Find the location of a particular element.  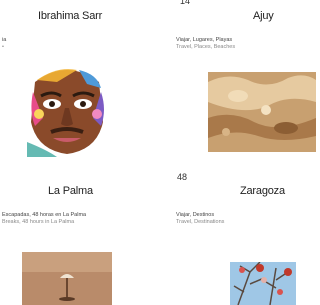

card-number: 14 is located at coordinates (185, 3).